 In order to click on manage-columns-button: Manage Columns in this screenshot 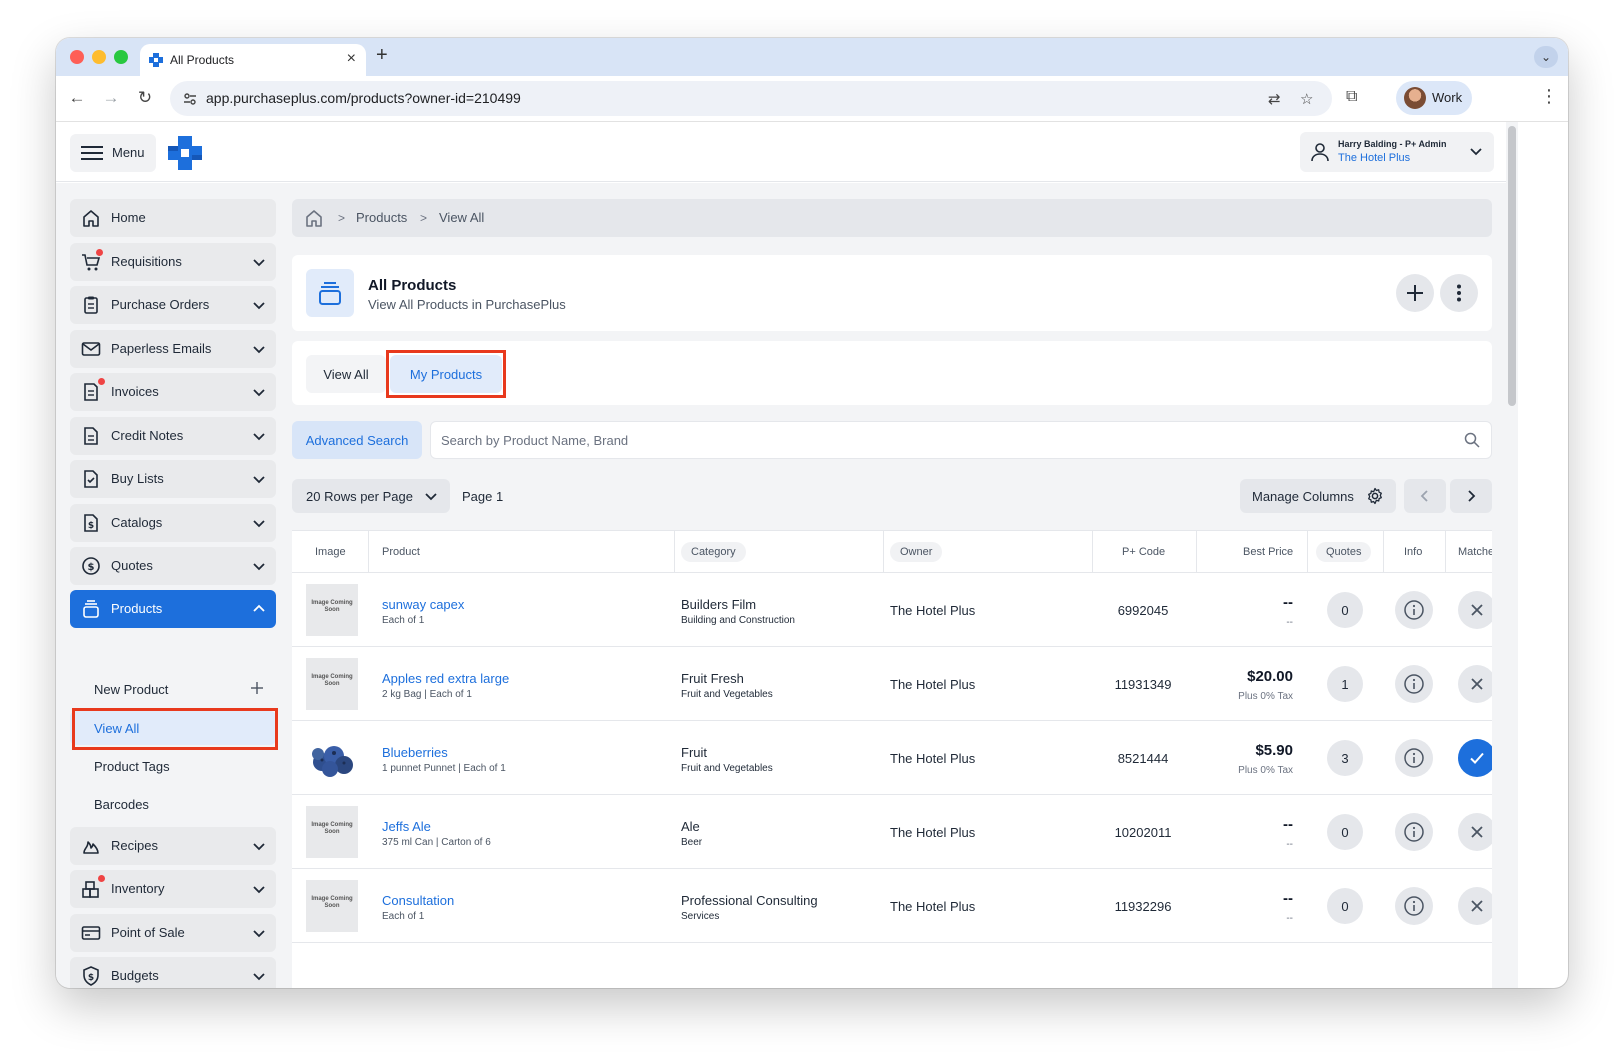, I will do `click(1318, 496)`.